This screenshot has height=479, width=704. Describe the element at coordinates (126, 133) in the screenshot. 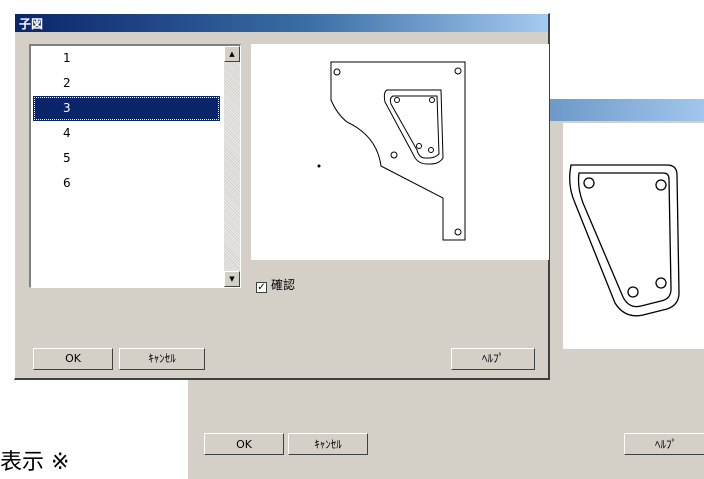

I see `list-item: 4` at that location.